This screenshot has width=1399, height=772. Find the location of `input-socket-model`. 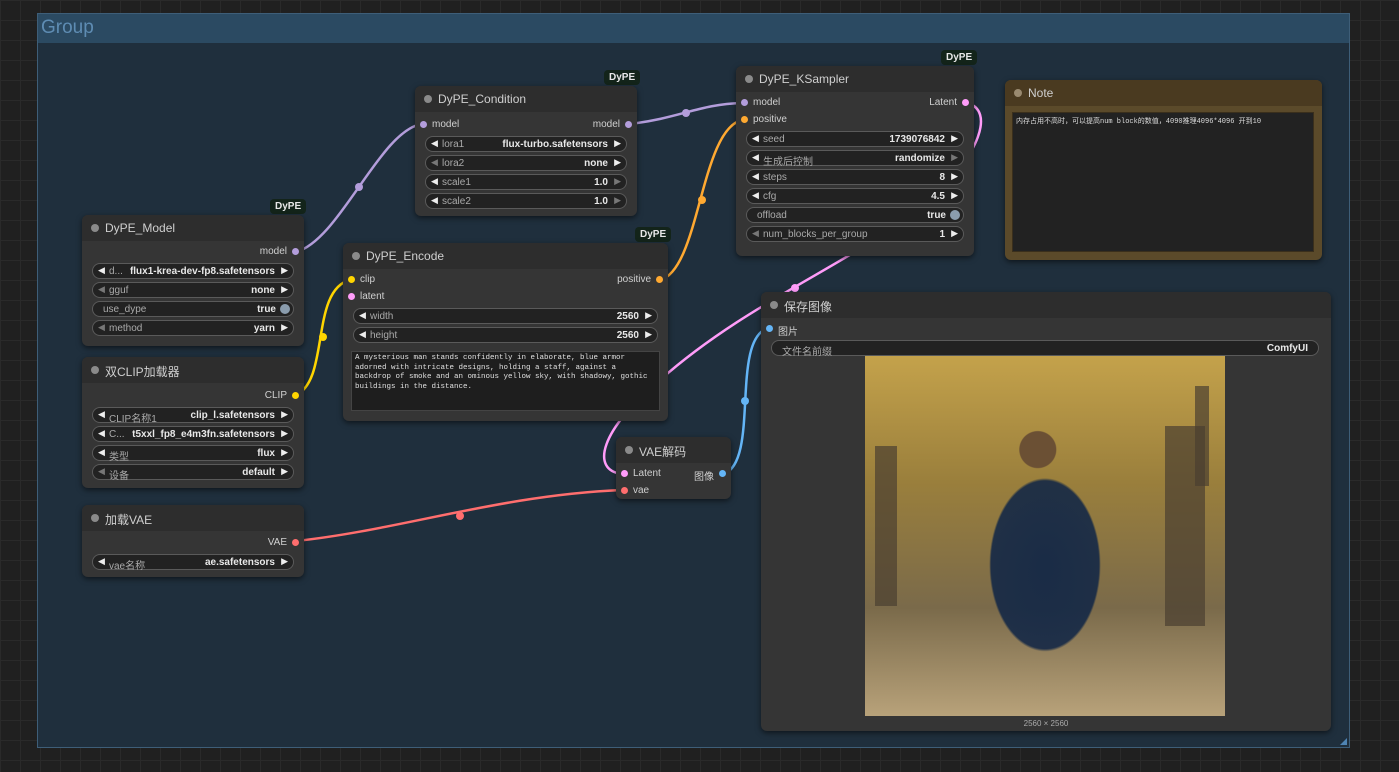

input-socket-model is located at coordinates (423, 124).